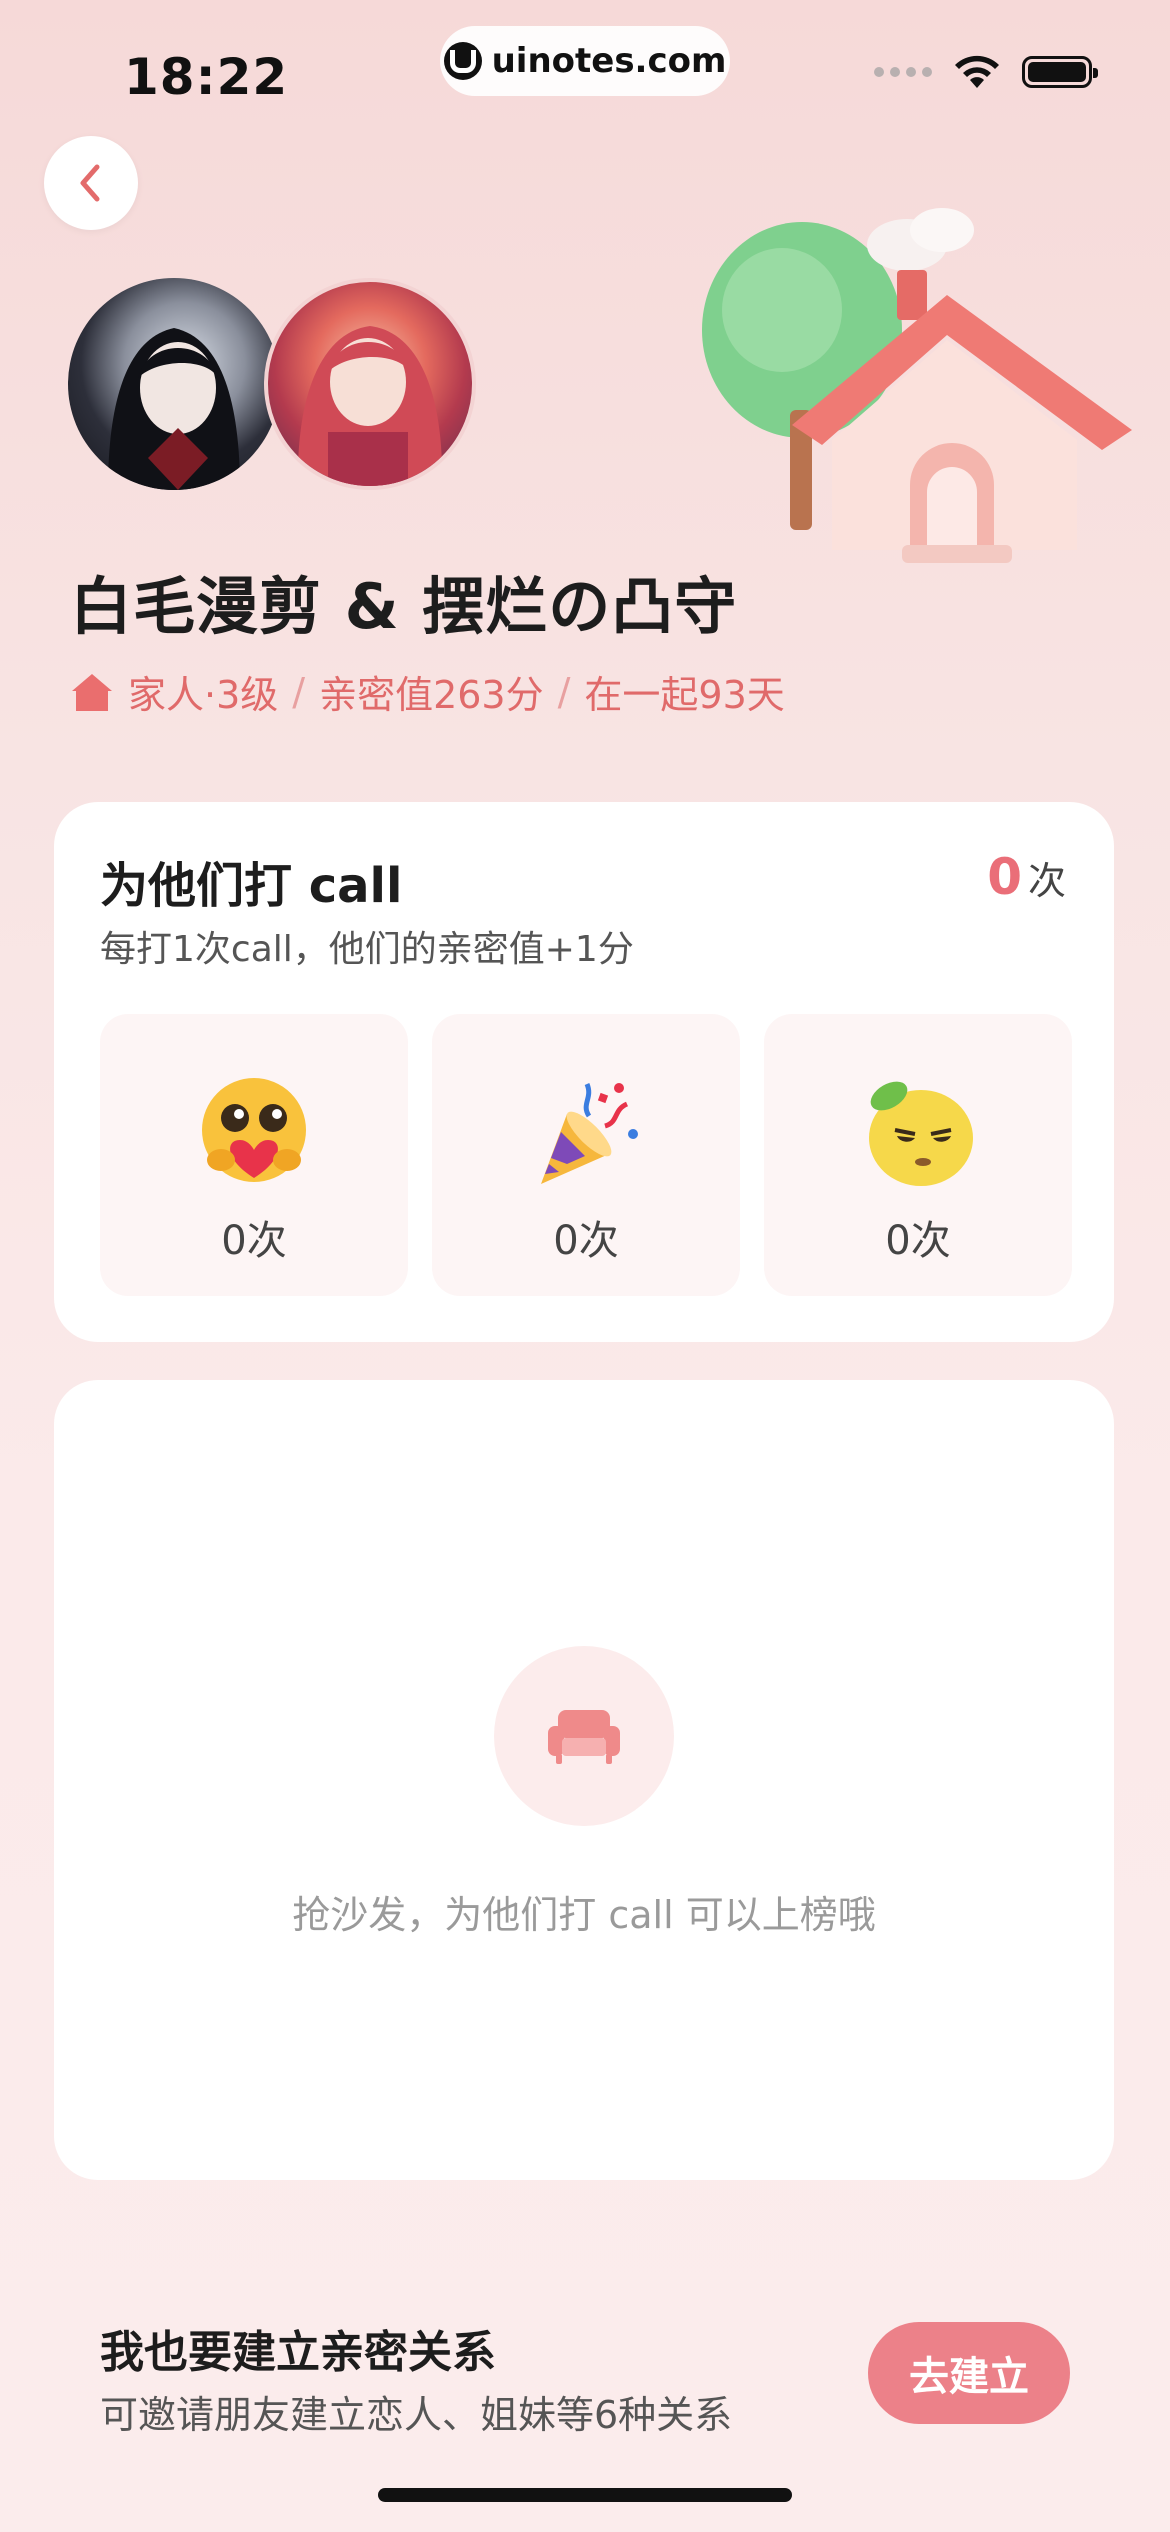  What do you see at coordinates (92, 692) in the screenshot?
I see `home-icon` at bounding box center [92, 692].